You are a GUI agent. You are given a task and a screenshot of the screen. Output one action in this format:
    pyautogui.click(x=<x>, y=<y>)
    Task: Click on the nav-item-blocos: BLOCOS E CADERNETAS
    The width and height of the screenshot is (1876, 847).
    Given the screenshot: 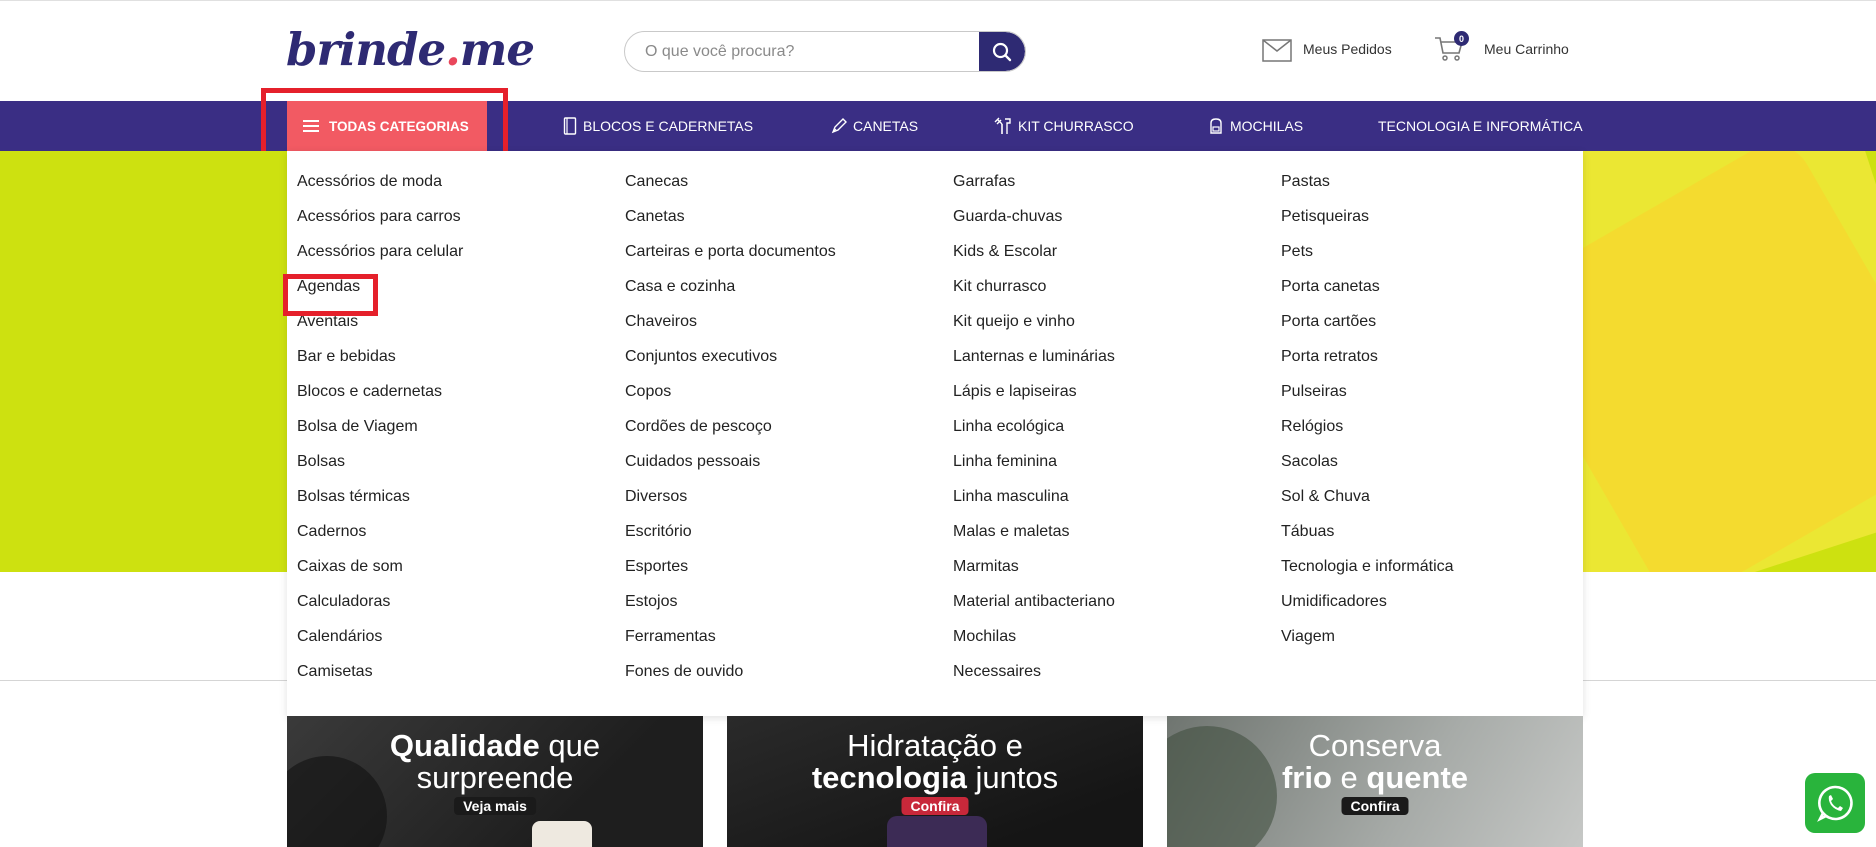 What is the action you would take?
    pyautogui.click(x=658, y=126)
    